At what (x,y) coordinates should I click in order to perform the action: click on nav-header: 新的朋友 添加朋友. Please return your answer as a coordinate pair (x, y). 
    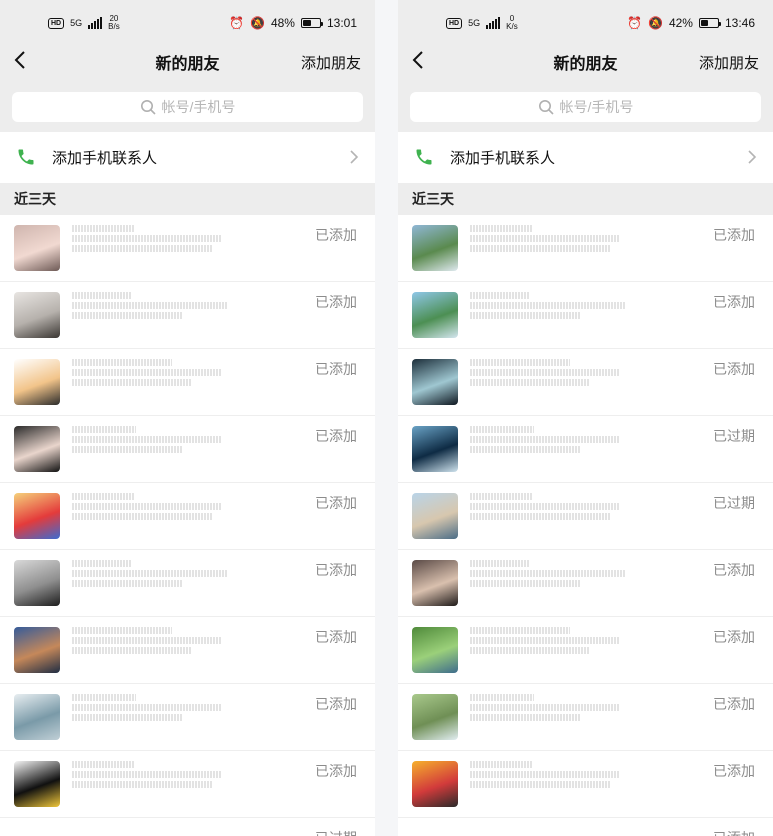
    Looking at the image, I should click on (187, 62).